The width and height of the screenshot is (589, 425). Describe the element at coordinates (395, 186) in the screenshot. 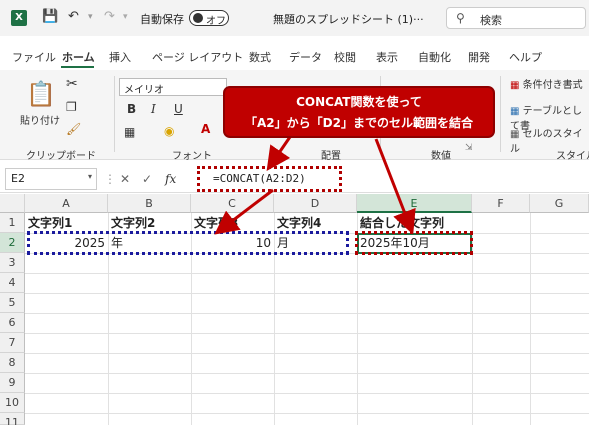

I see `arrow-to-result` at that location.